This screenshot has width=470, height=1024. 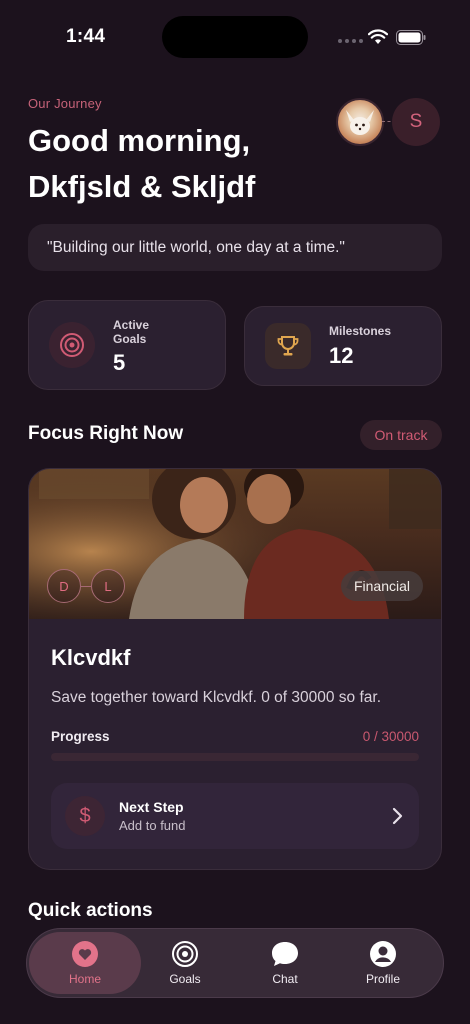 I want to click on section-title-focus: Focus Right Now, so click(x=106, y=433).